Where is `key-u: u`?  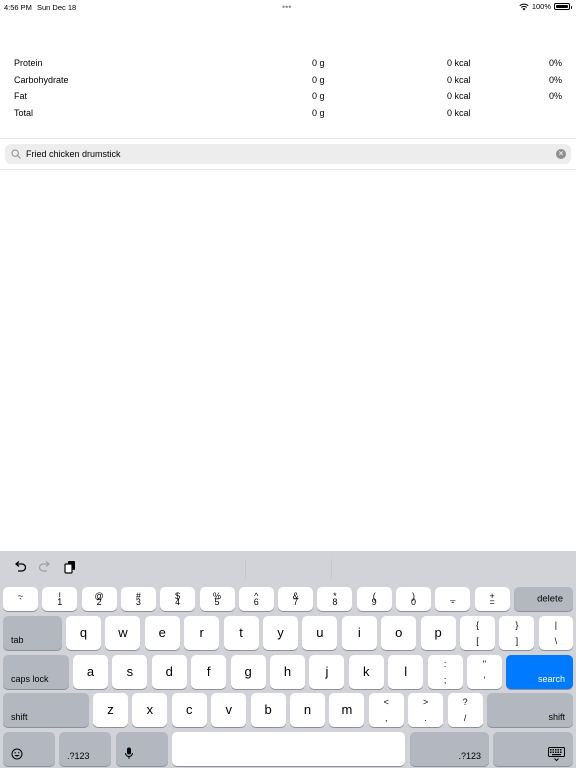 key-u: u is located at coordinates (320, 633).